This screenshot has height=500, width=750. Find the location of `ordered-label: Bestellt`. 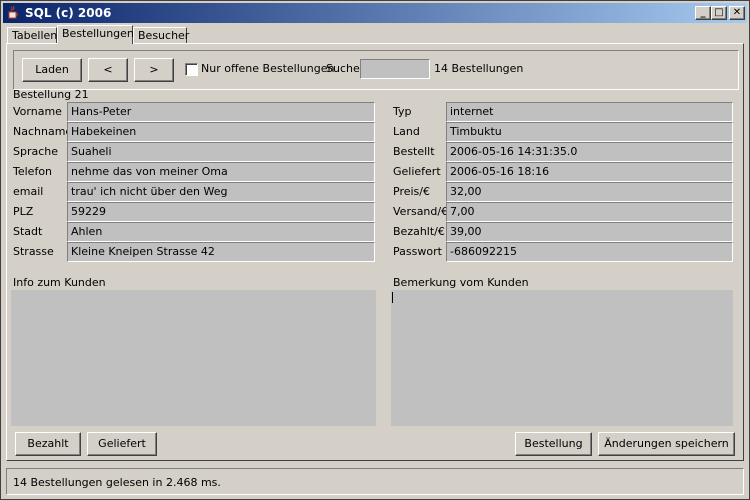

ordered-label: Bestellt is located at coordinates (414, 151).